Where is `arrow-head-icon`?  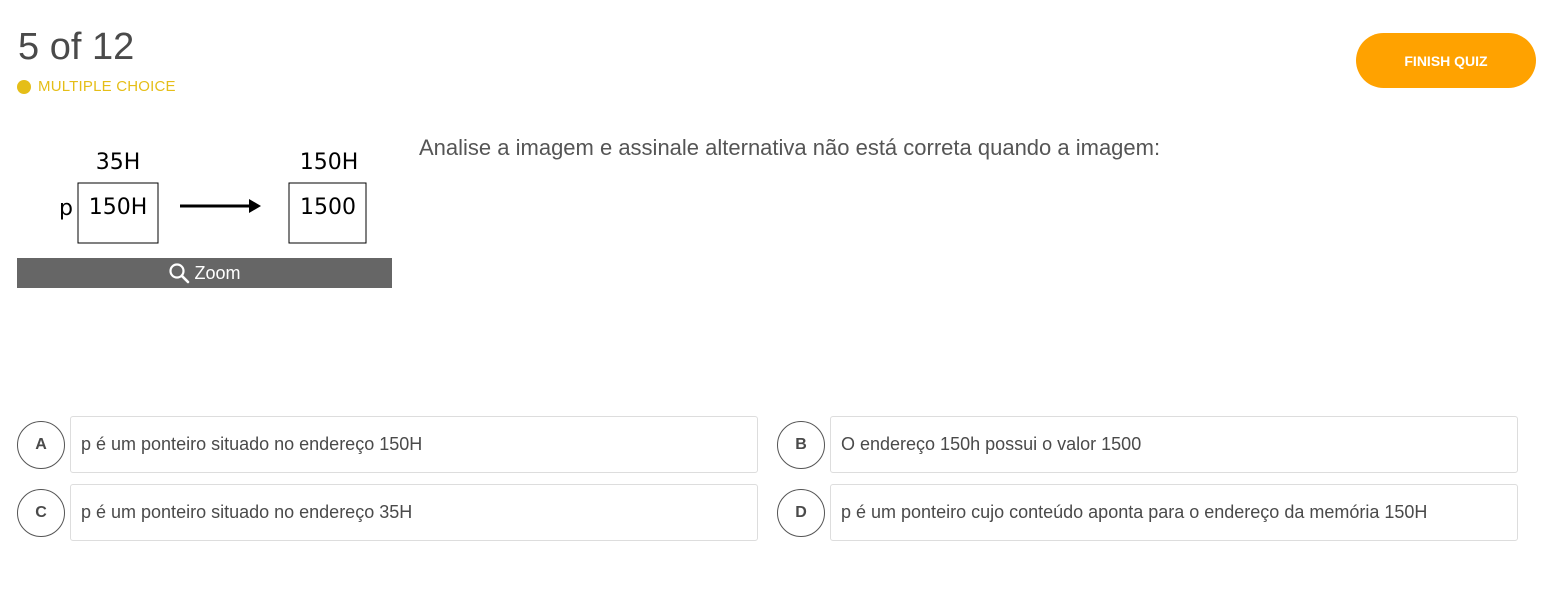
arrow-head-icon is located at coordinates (255, 206).